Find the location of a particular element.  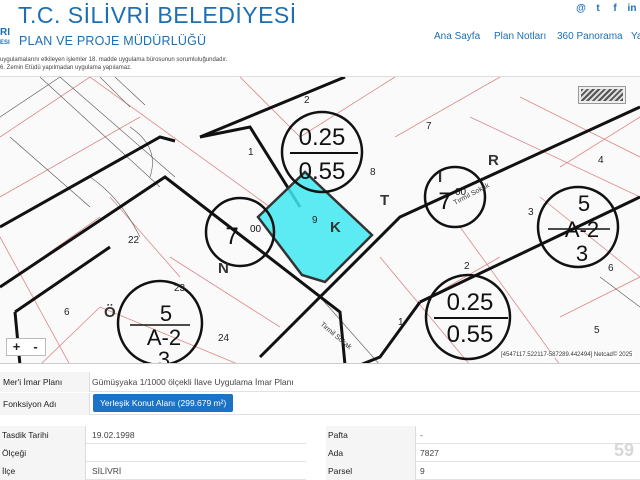

selected-parcel is located at coordinates (315, 227).